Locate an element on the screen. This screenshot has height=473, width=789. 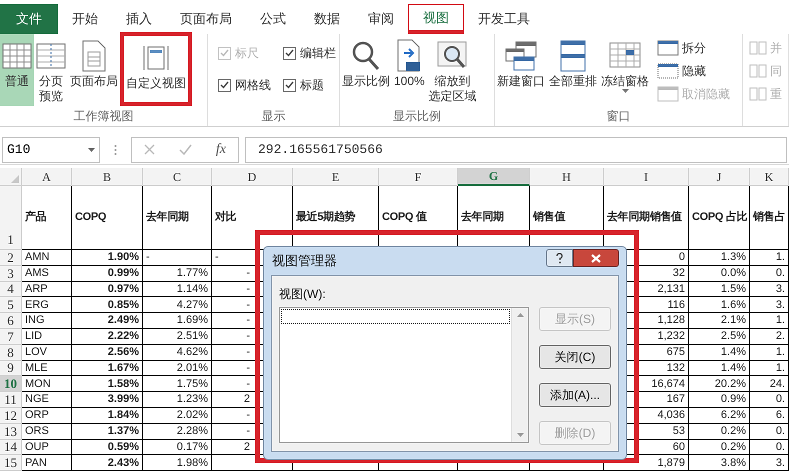
table-cell: LID is located at coordinates (47, 336).